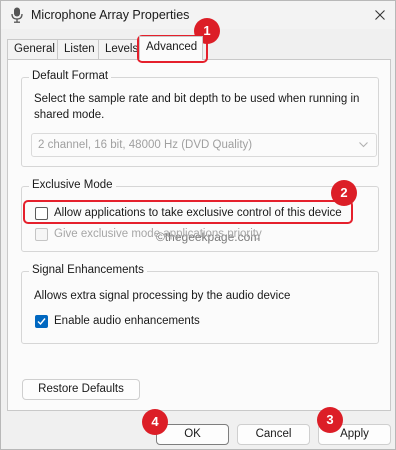 The image size is (396, 450). Describe the element at coordinates (81, 389) in the screenshot. I see `restore-defaults-button: Restore Defaults` at that location.